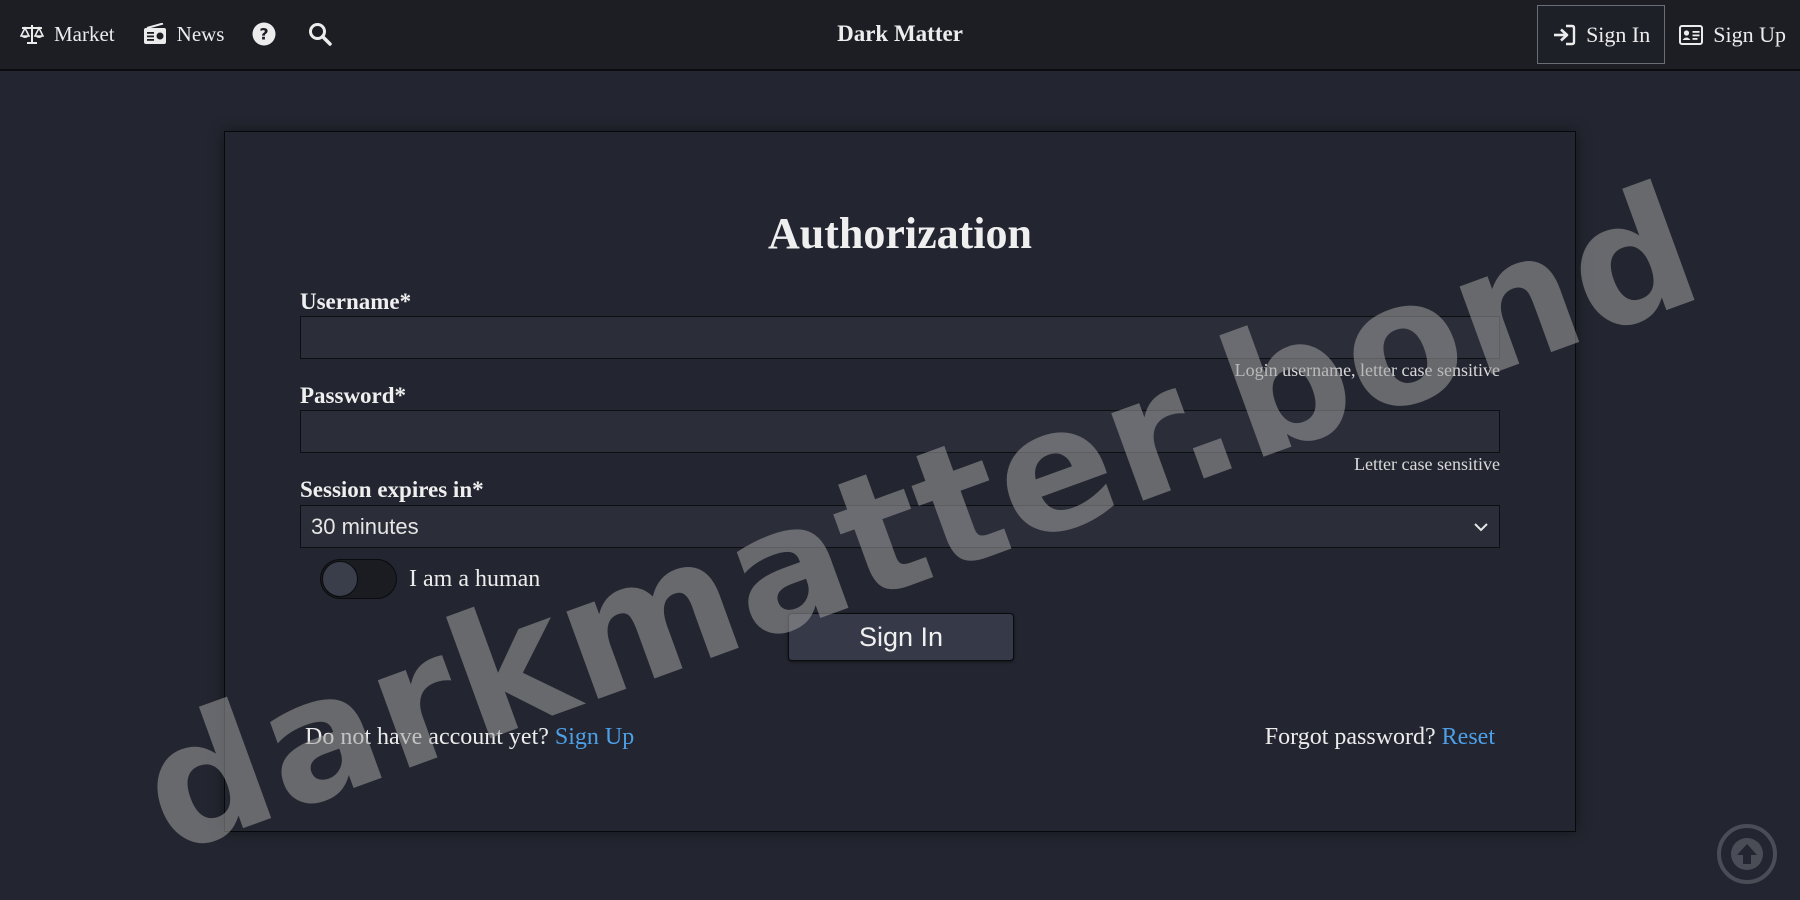 This screenshot has width=1800, height=900. I want to click on nav-sign-up-label: Sign Up, so click(1749, 34).